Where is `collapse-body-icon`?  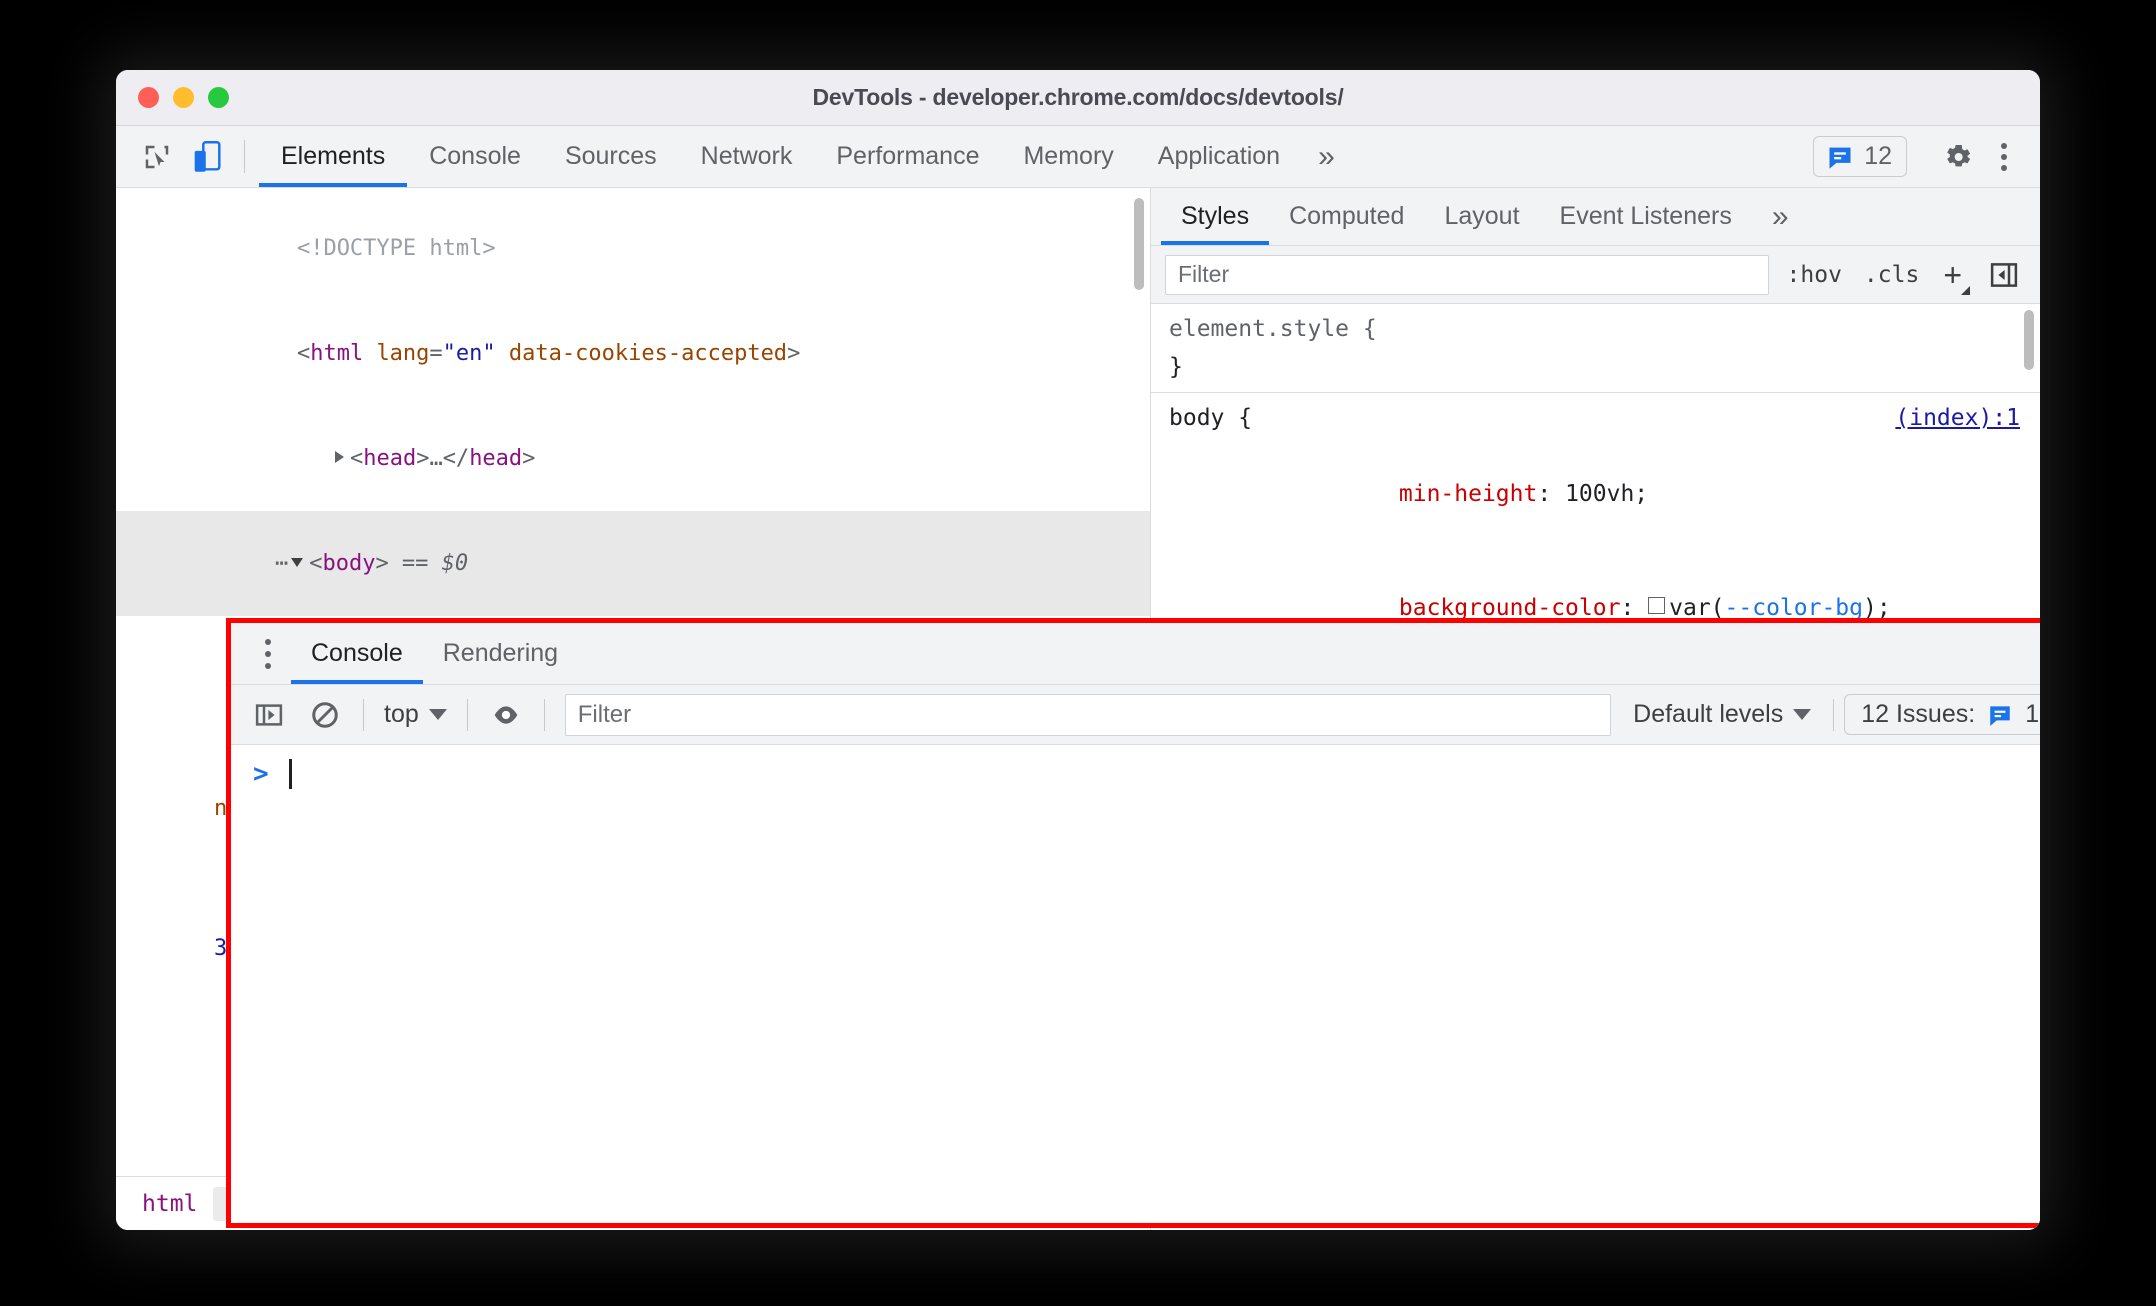
collapse-body-icon is located at coordinates (297, 562).